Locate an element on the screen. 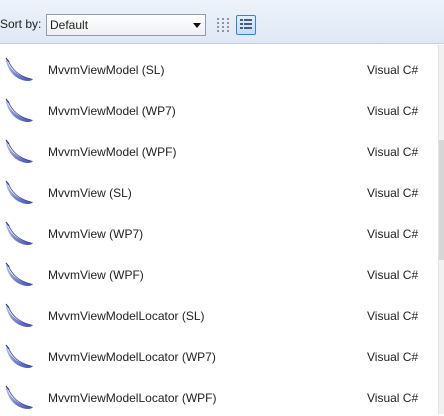 The height and width of the screenshot is (416, 444). template-name: MvvmView (SL) is located at coordinates (90, 193).